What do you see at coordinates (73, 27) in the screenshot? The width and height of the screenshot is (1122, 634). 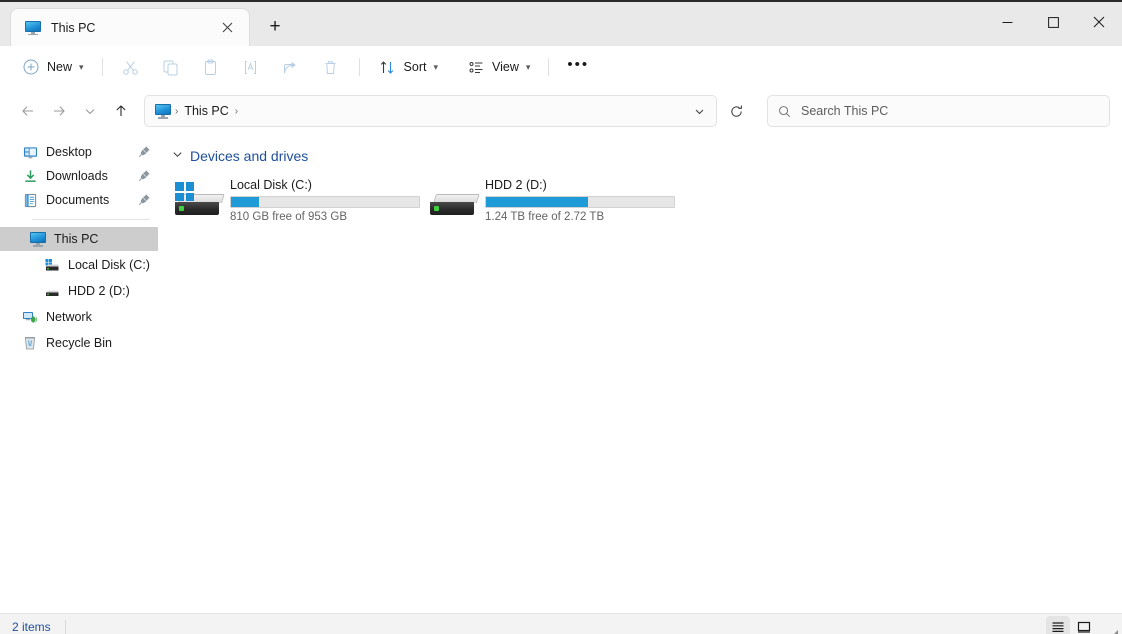 I see `tab-label: This PC` at bounding box center [73, 27].